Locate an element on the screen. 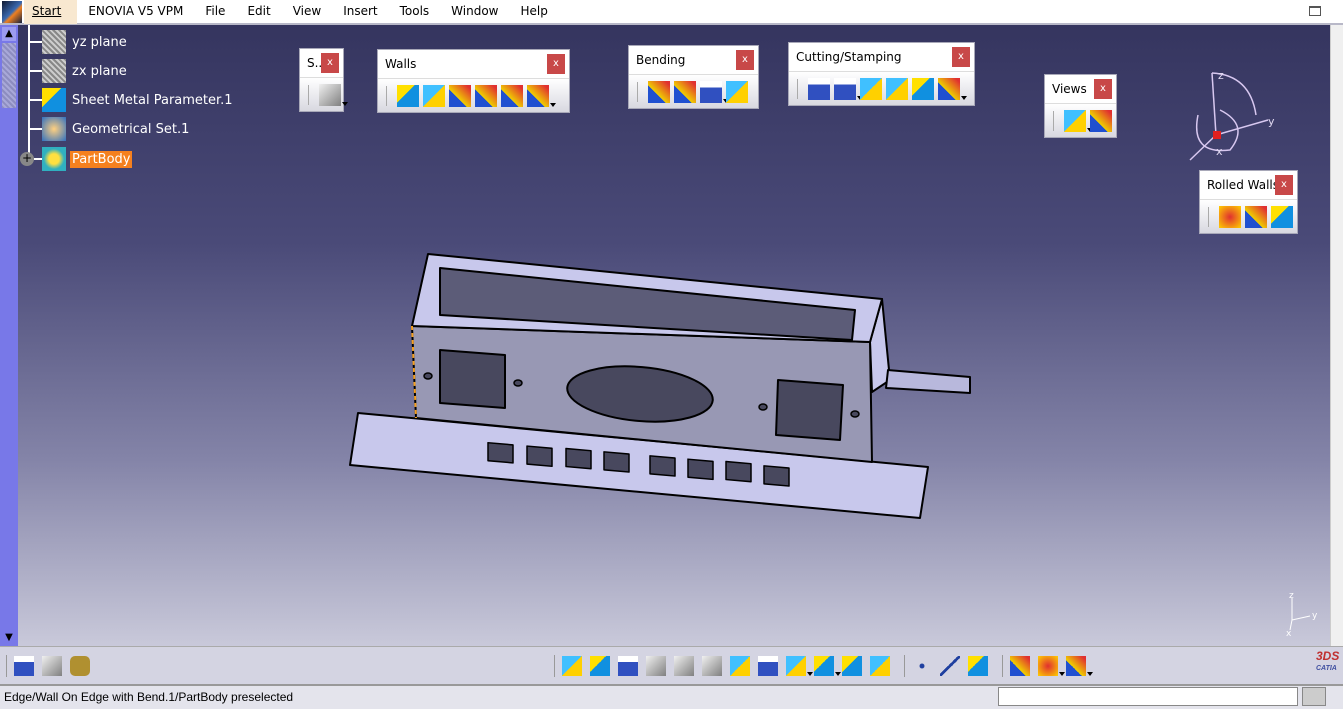  normal-view-icon is located at coordinates (740, 665).